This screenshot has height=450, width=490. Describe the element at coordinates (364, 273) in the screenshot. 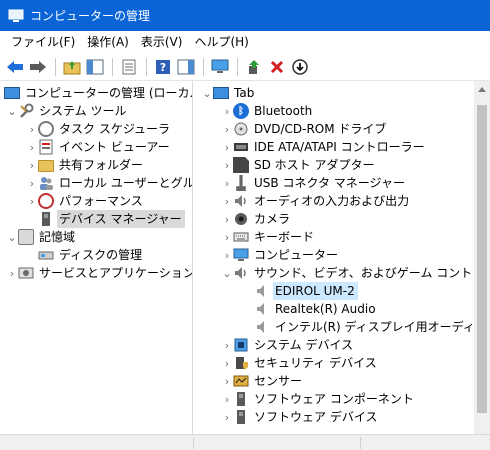

I see `device-category-label: サウンド、ビデオ、およびゲーム コントローラー` at that location.